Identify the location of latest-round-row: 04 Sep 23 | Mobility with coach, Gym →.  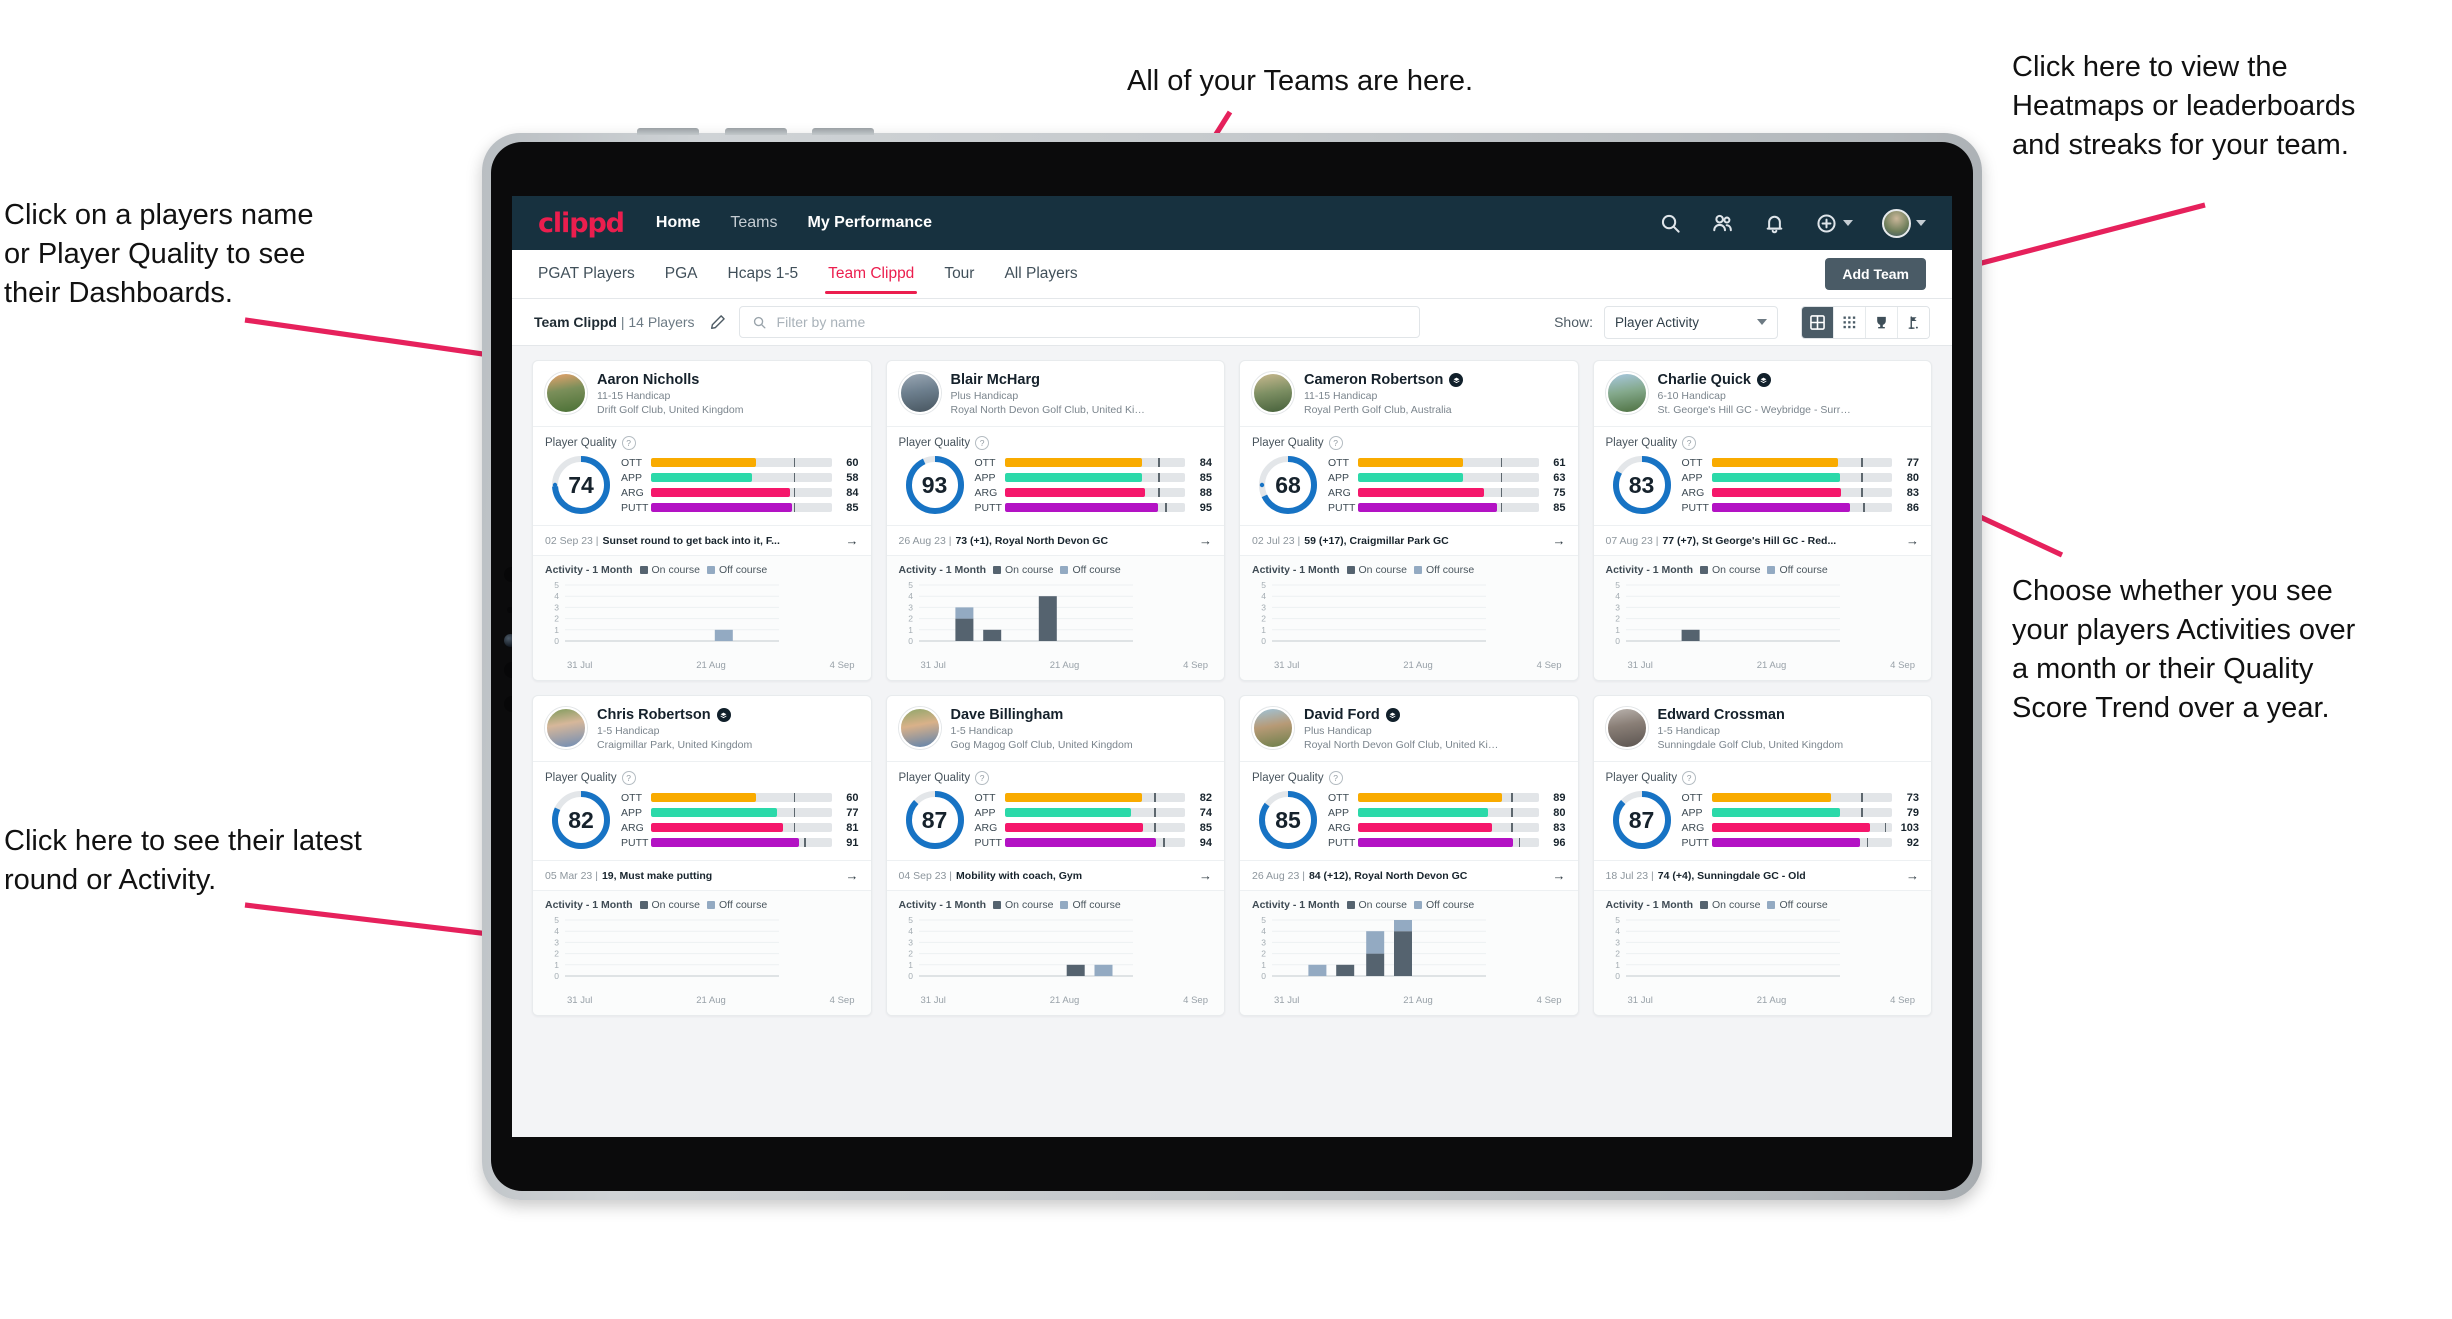
(1055, 876).